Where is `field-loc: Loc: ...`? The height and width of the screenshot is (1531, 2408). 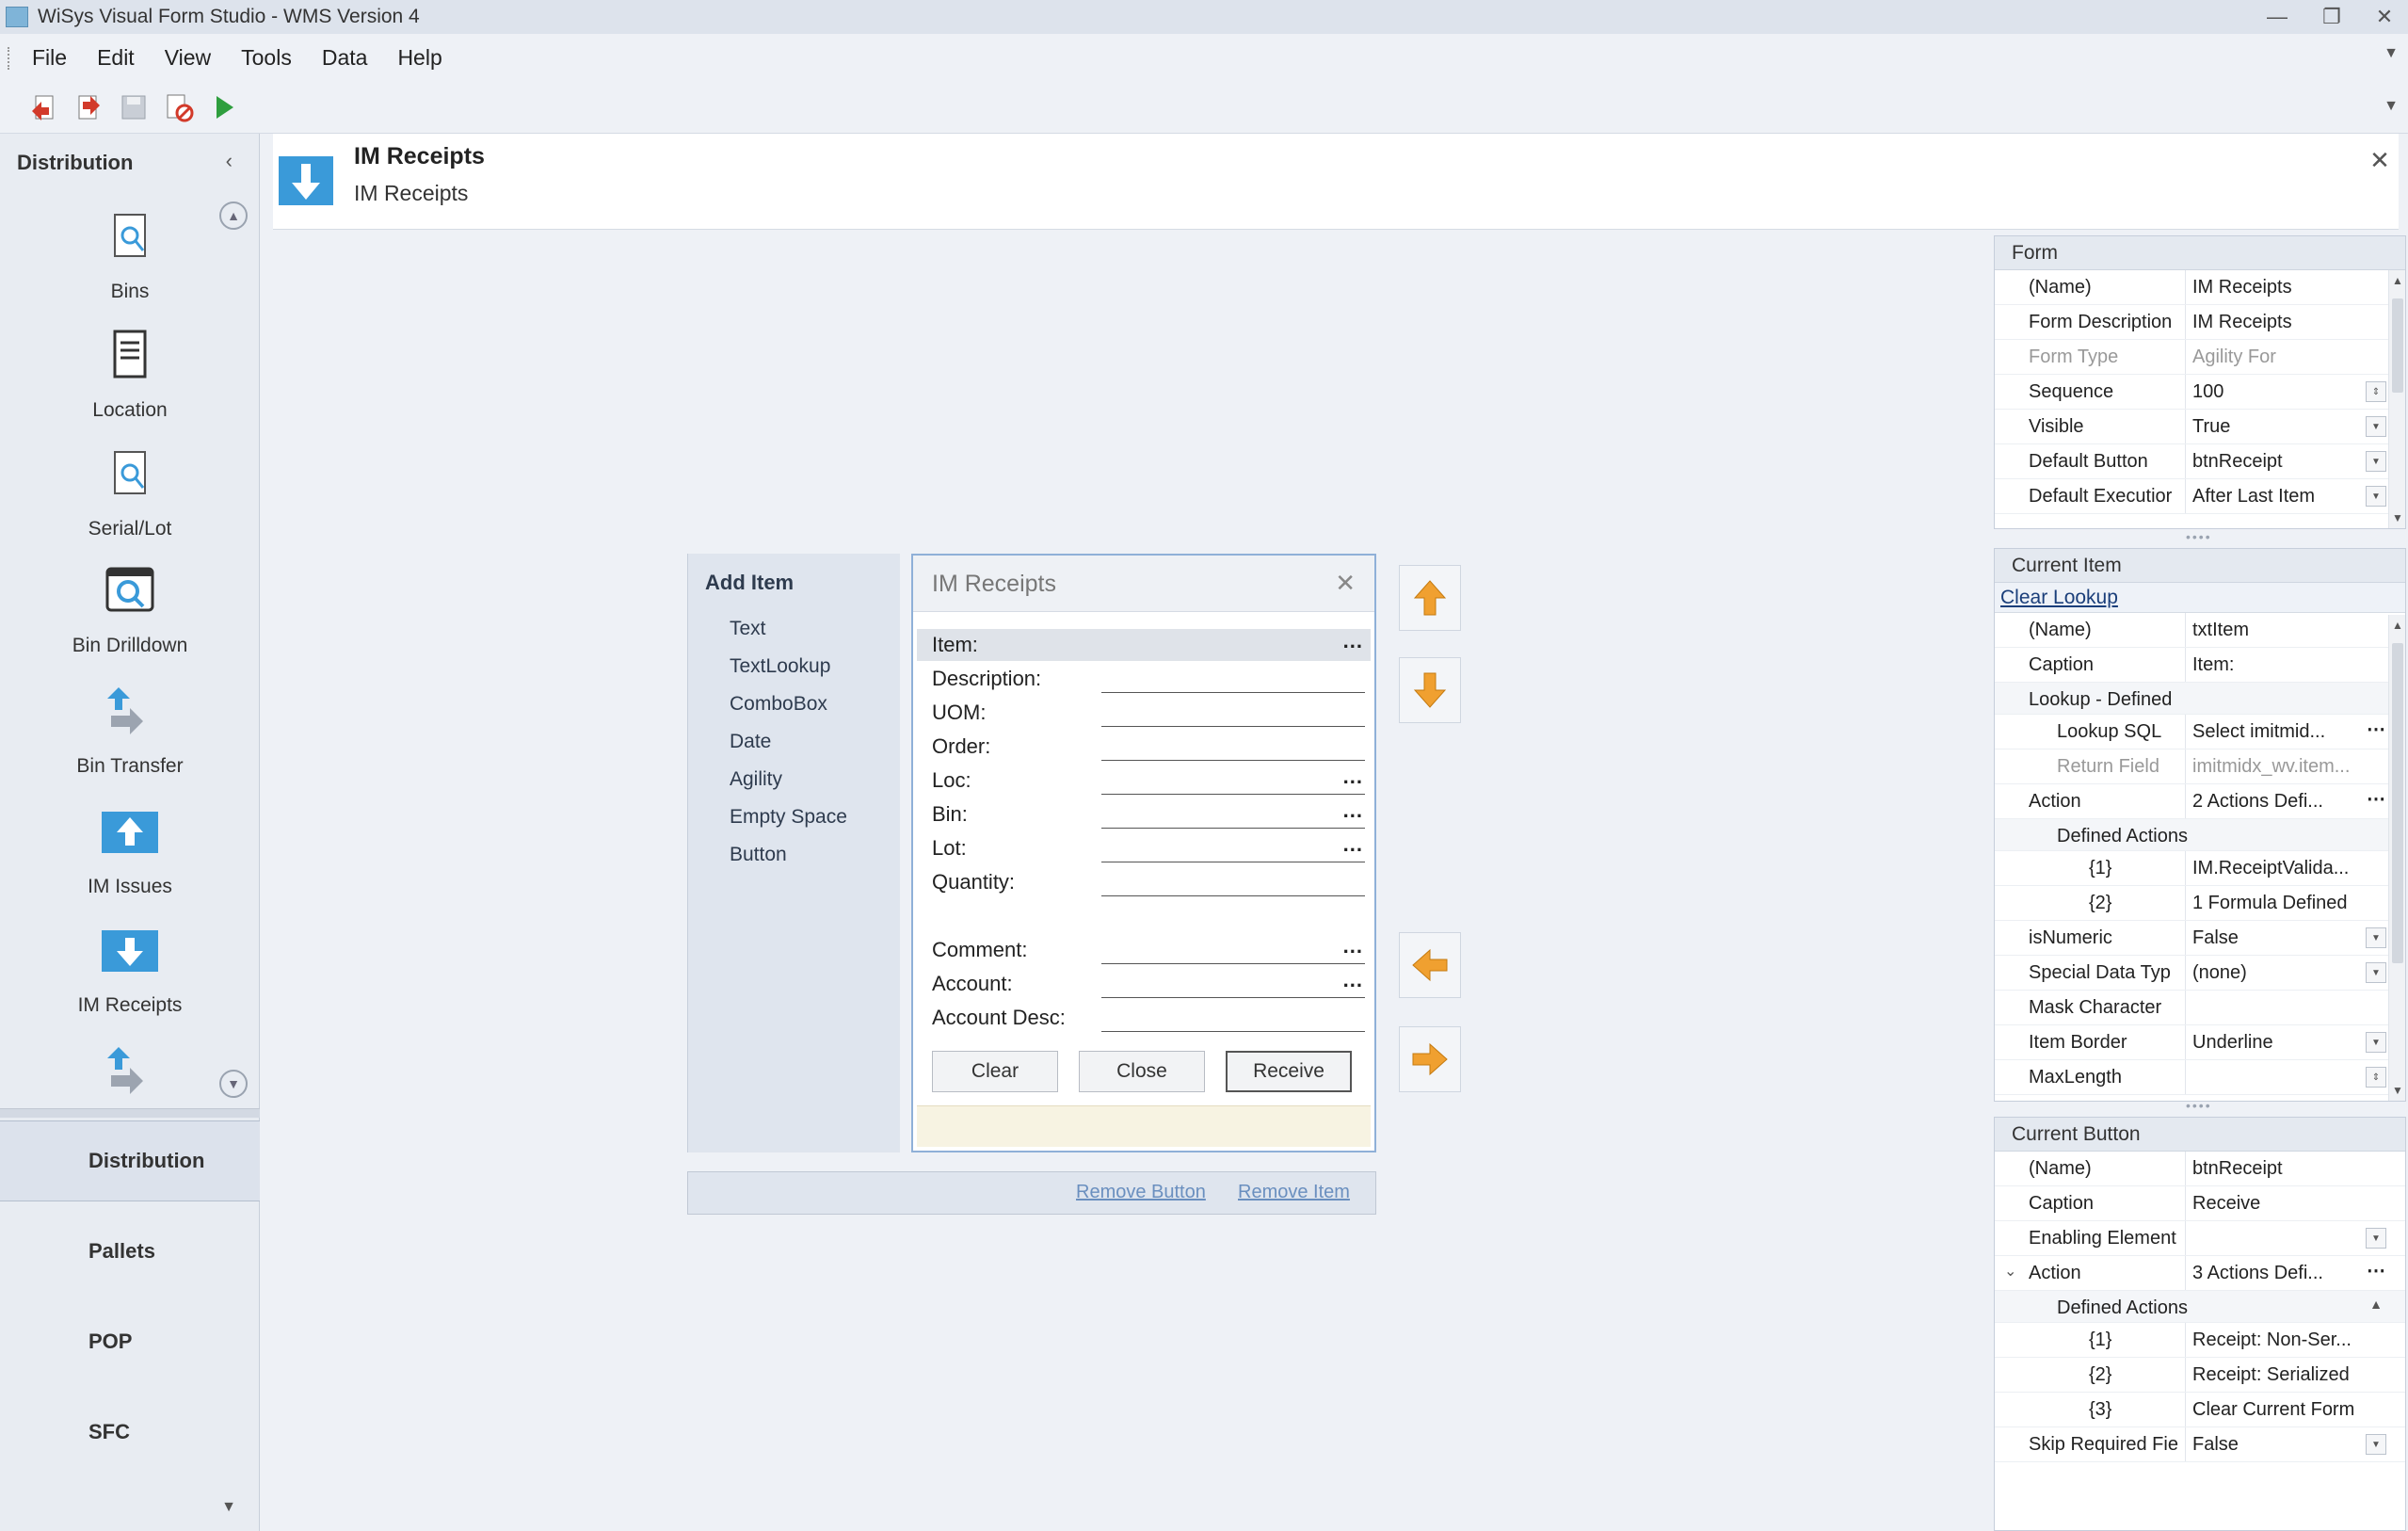 field-loc: Loc: ... is located at coordinates (1144, 781).